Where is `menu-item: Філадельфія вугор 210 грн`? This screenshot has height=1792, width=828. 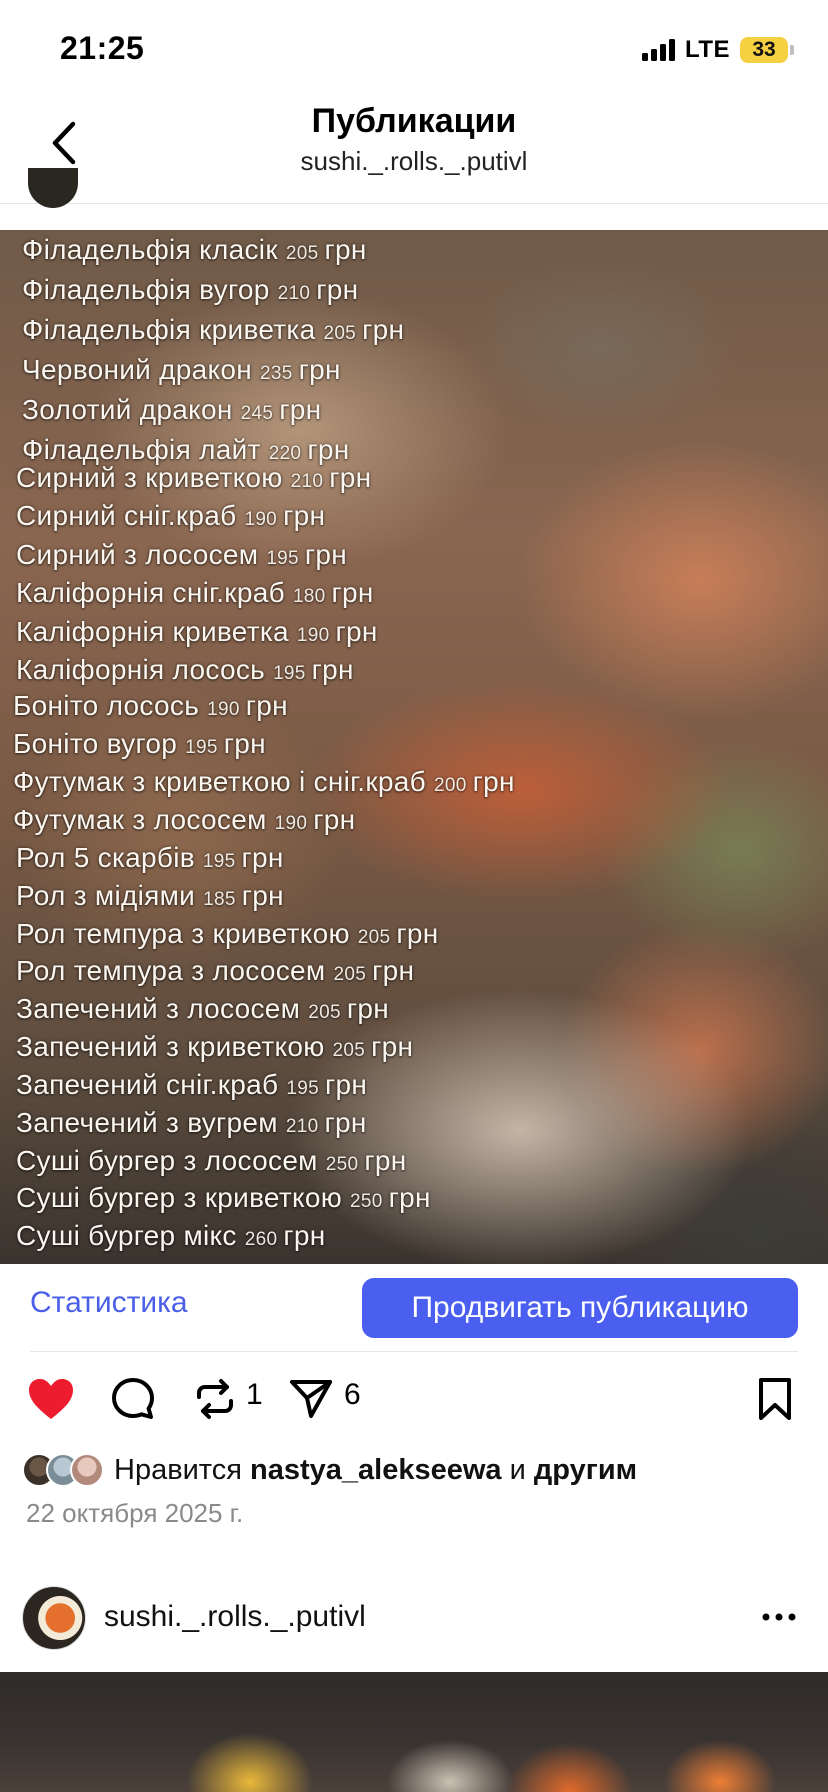
menu-item: Філадельфія вугор 210 грн is located at coordinates (190, 290).